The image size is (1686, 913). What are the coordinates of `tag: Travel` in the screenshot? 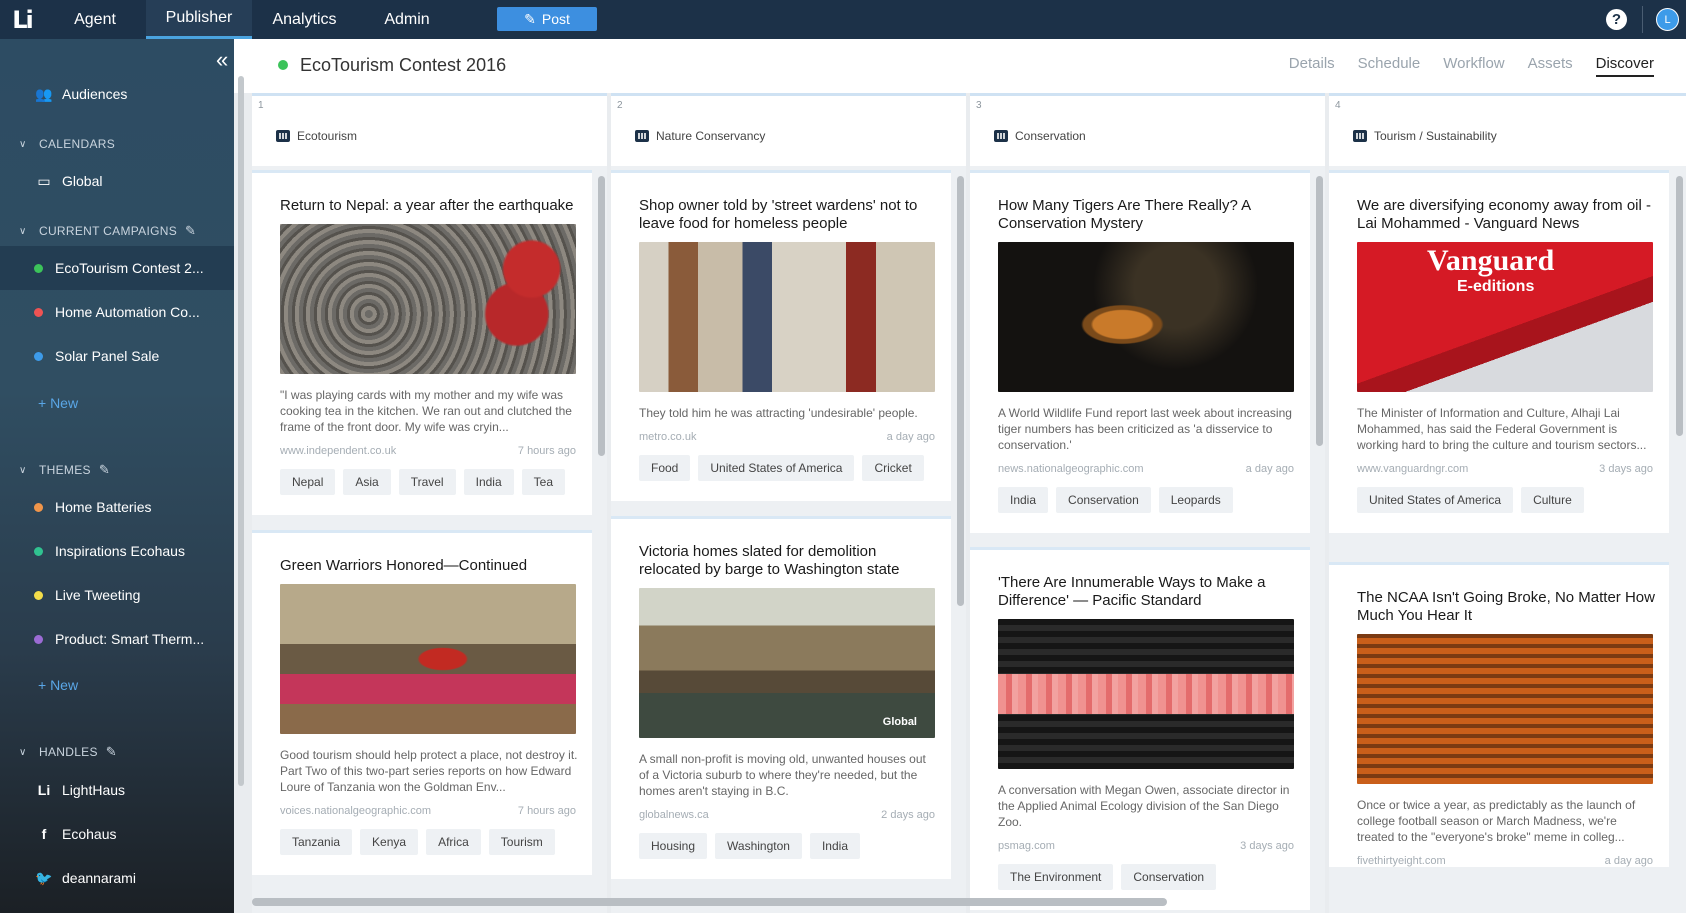 It's located at (427, 482).